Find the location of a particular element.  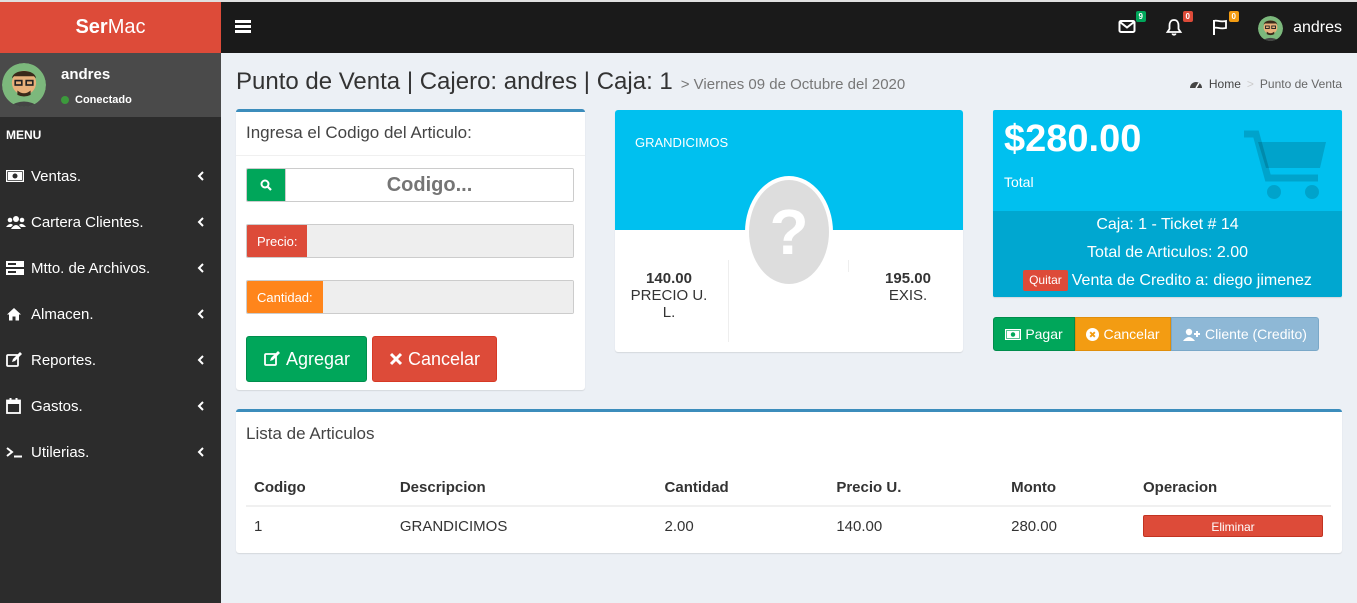

tasks-button: 0 is located at coordinates (1225, 24).